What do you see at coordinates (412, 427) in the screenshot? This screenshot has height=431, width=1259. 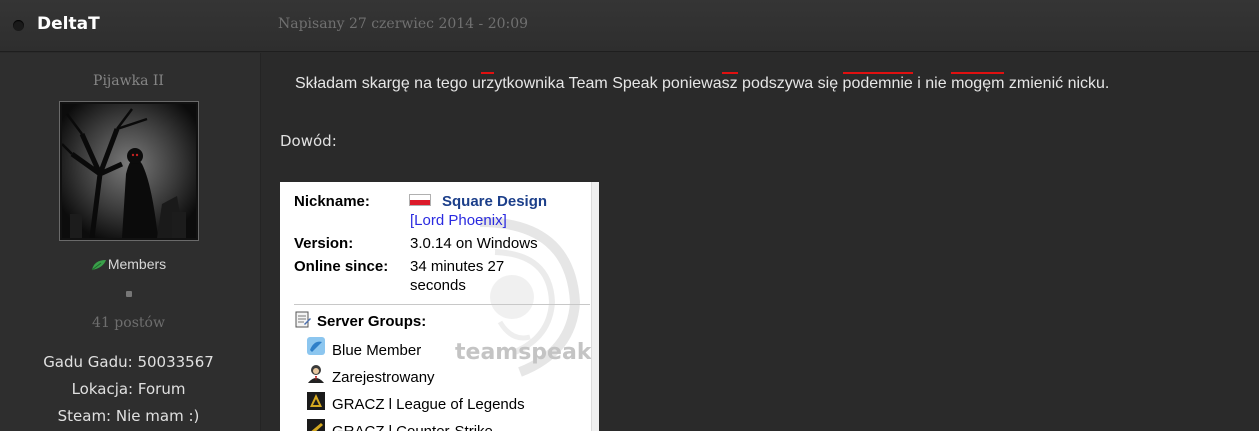 I see `server-group-item: GRACZ l Counter-Strike` at bounding box center [412, 427].